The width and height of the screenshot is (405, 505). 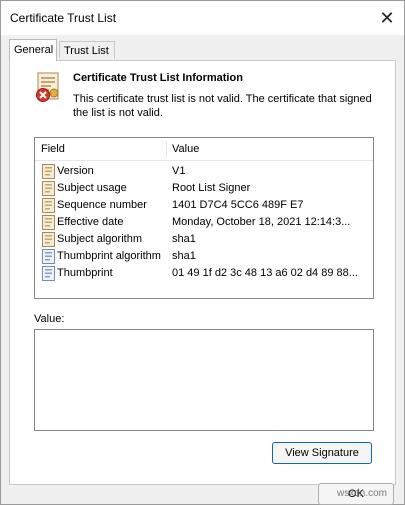 I want to click on row-field: Subject algorithm, so click(x=99, y=239).